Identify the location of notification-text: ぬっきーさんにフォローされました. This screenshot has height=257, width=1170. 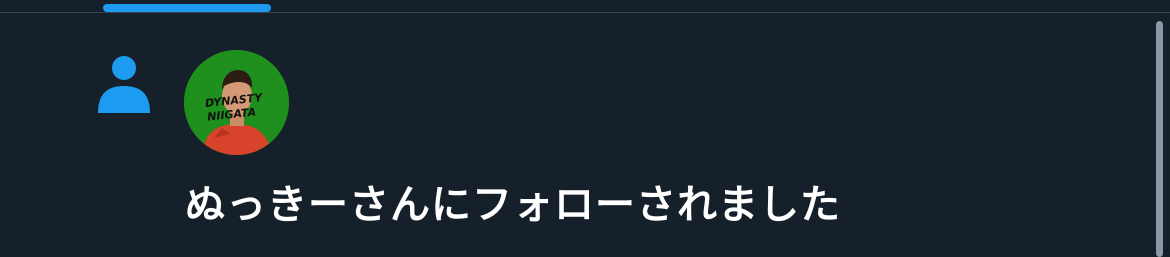
(513, 205).